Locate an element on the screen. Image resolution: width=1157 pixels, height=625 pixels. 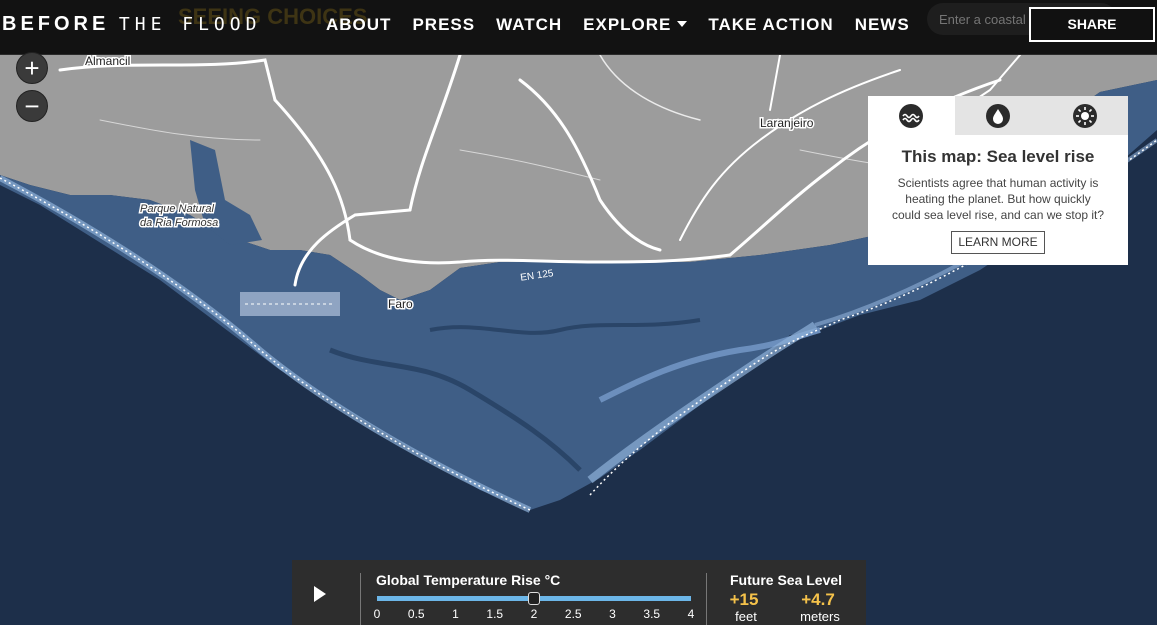
play-icon is located at coordinates (319, 594).